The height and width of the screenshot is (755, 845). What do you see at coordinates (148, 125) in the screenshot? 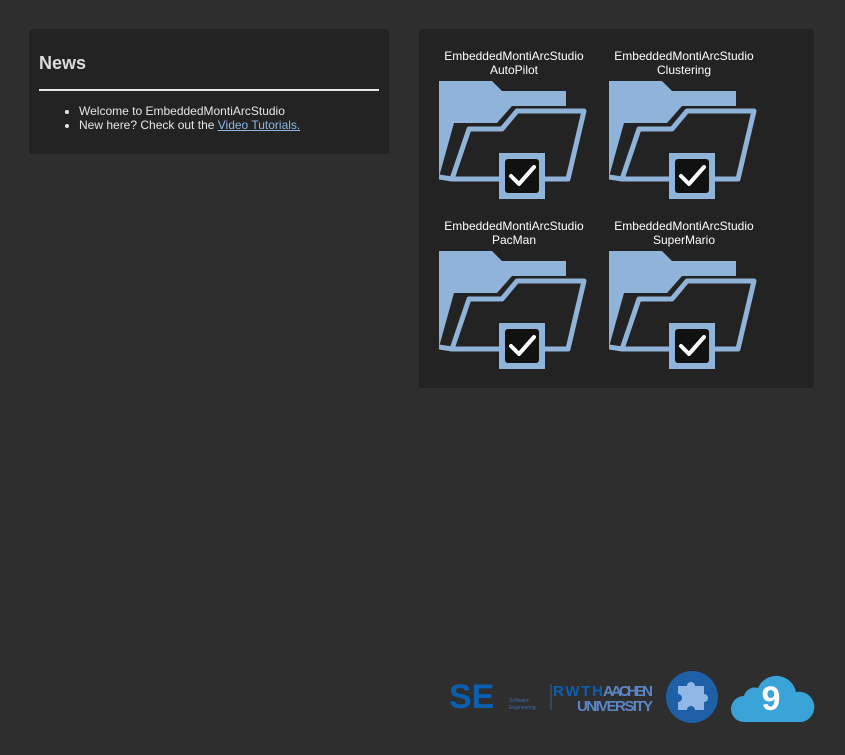
I see `news-item-text: New here? Check out the` at bounding box center [148, 125].